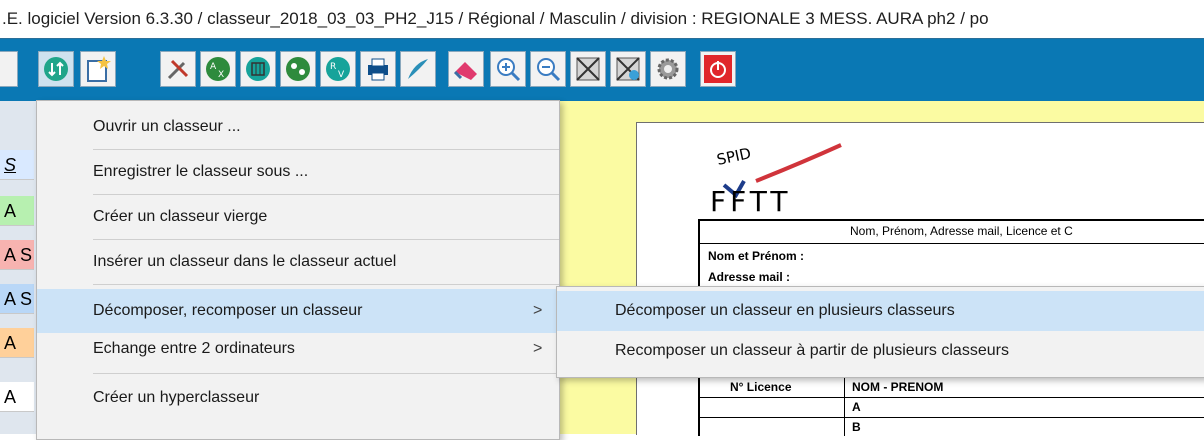 This screenshot has height=440, width=1204. I want to click on quill-button, so click(418, 69).